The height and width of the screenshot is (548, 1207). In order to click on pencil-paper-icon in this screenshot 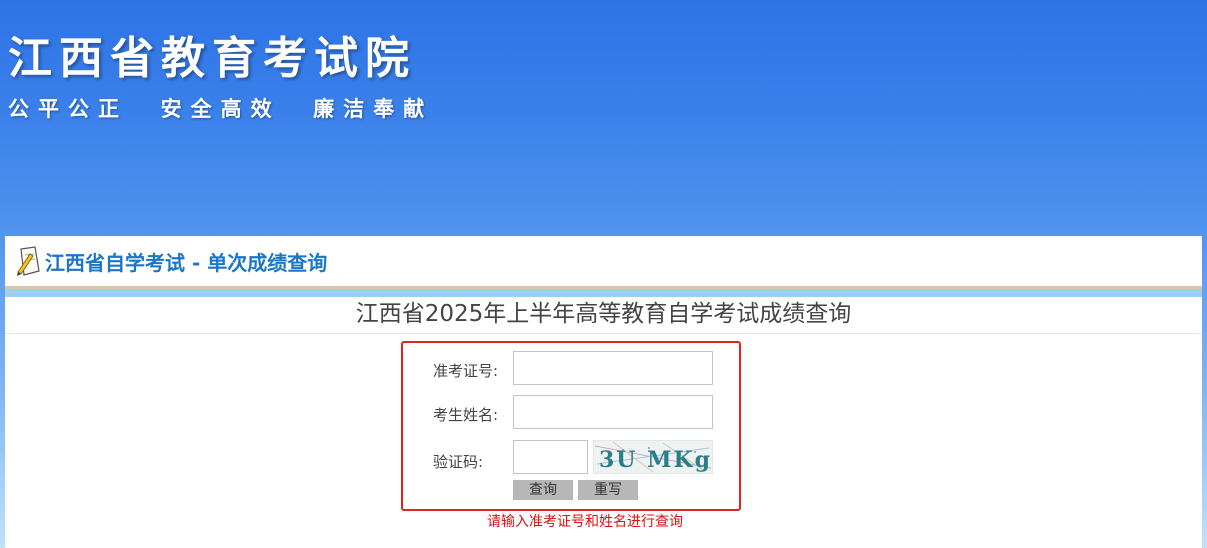, I will do `click(28, 261)`.